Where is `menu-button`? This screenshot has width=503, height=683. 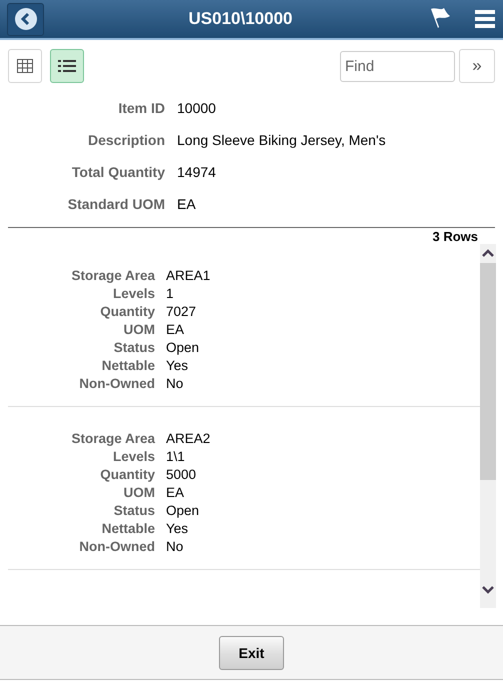 menu-button is located at coordinates (485, 19).